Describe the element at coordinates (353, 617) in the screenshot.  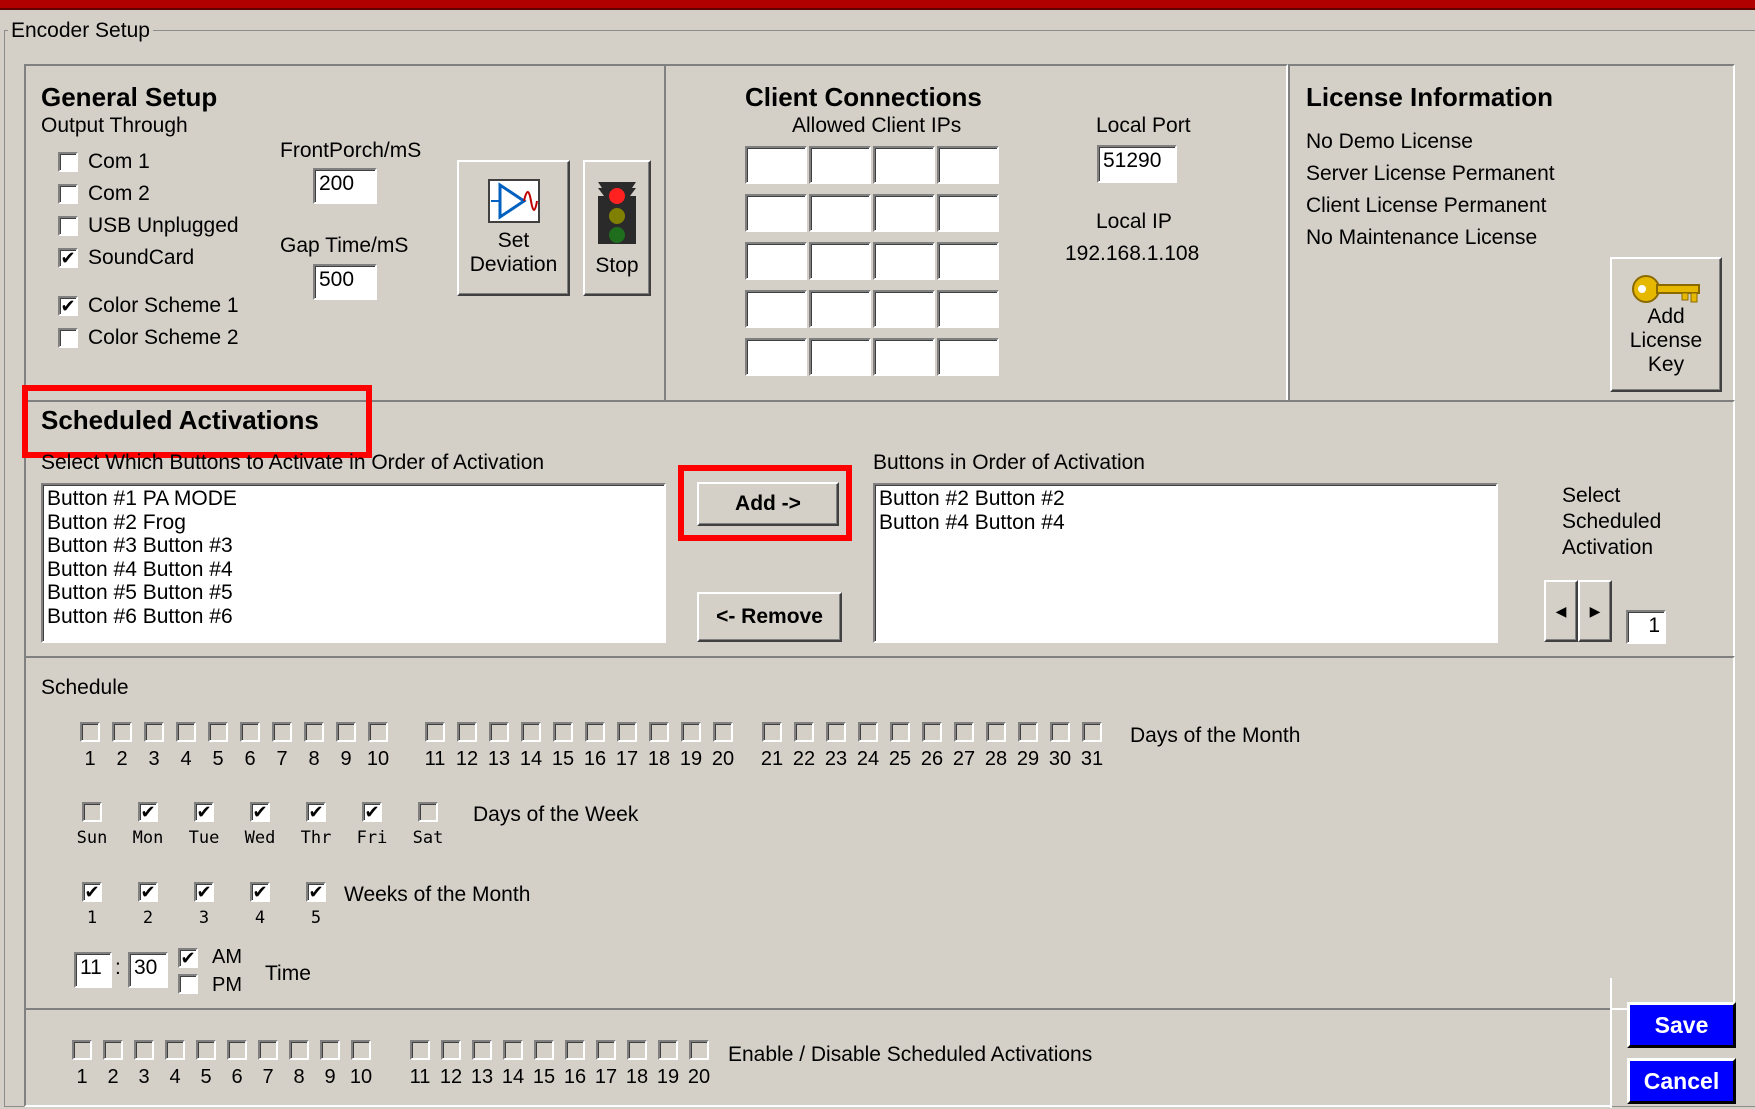
I see `list-item: Button #6 Button #6` at that location.